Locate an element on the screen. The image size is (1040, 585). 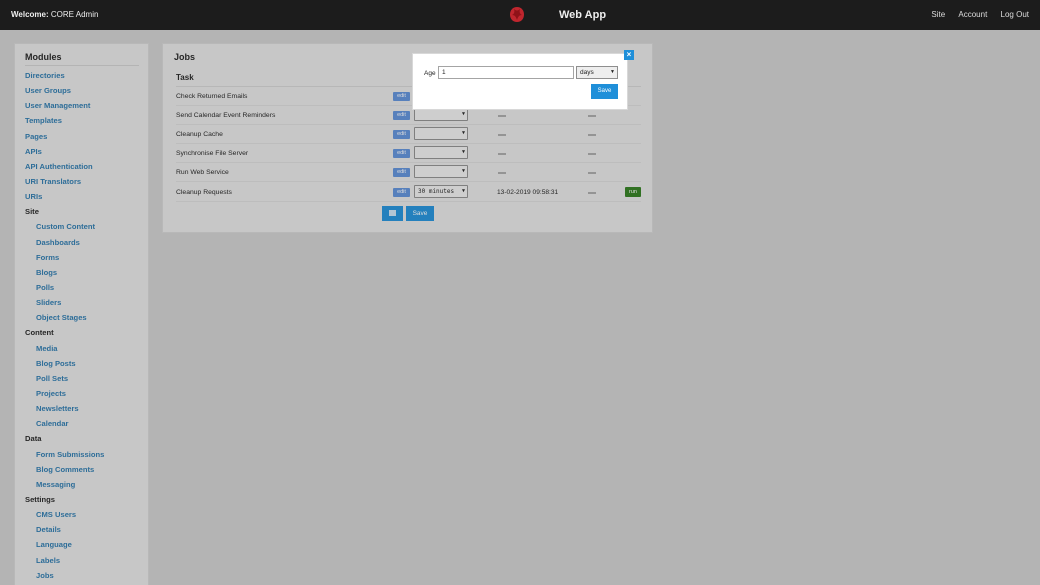
welcome-text: Welcome: CORE Admin is located at coordinates (54, 14).